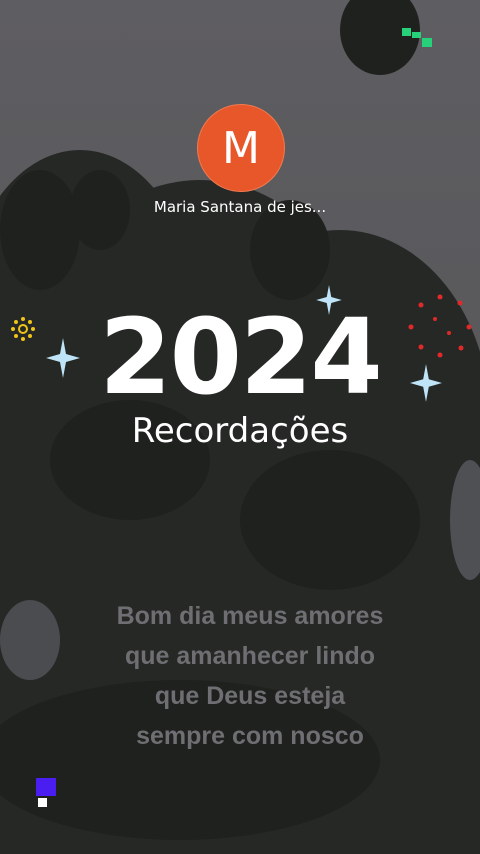 The image size is (480, 854). What do you see at coordinates (240, 357) in the screenshot?
I see `recap-year: 2024` at bounding box center [240, 357].